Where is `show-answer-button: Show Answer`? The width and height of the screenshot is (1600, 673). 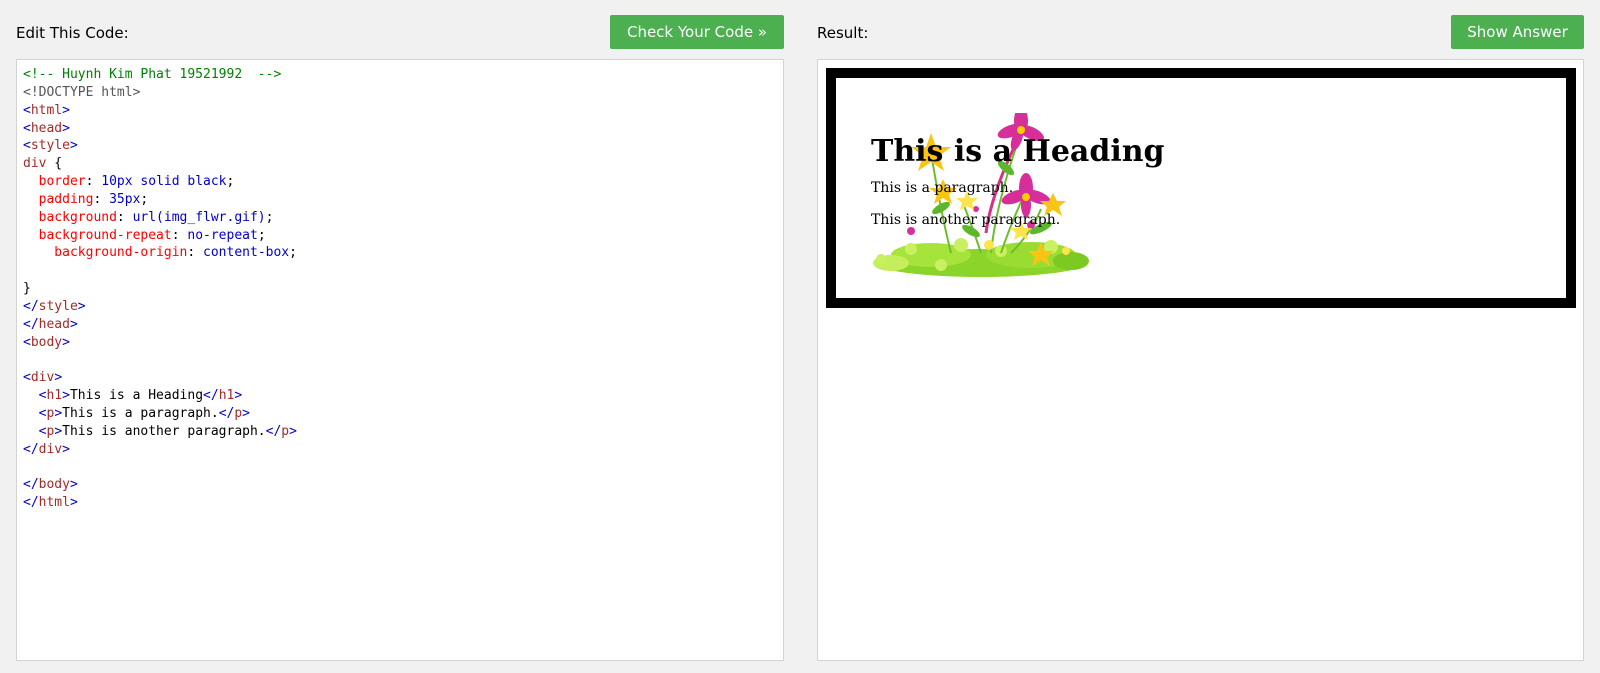 show-answer-button: Show Answer is located at coordinates (1517, 32).